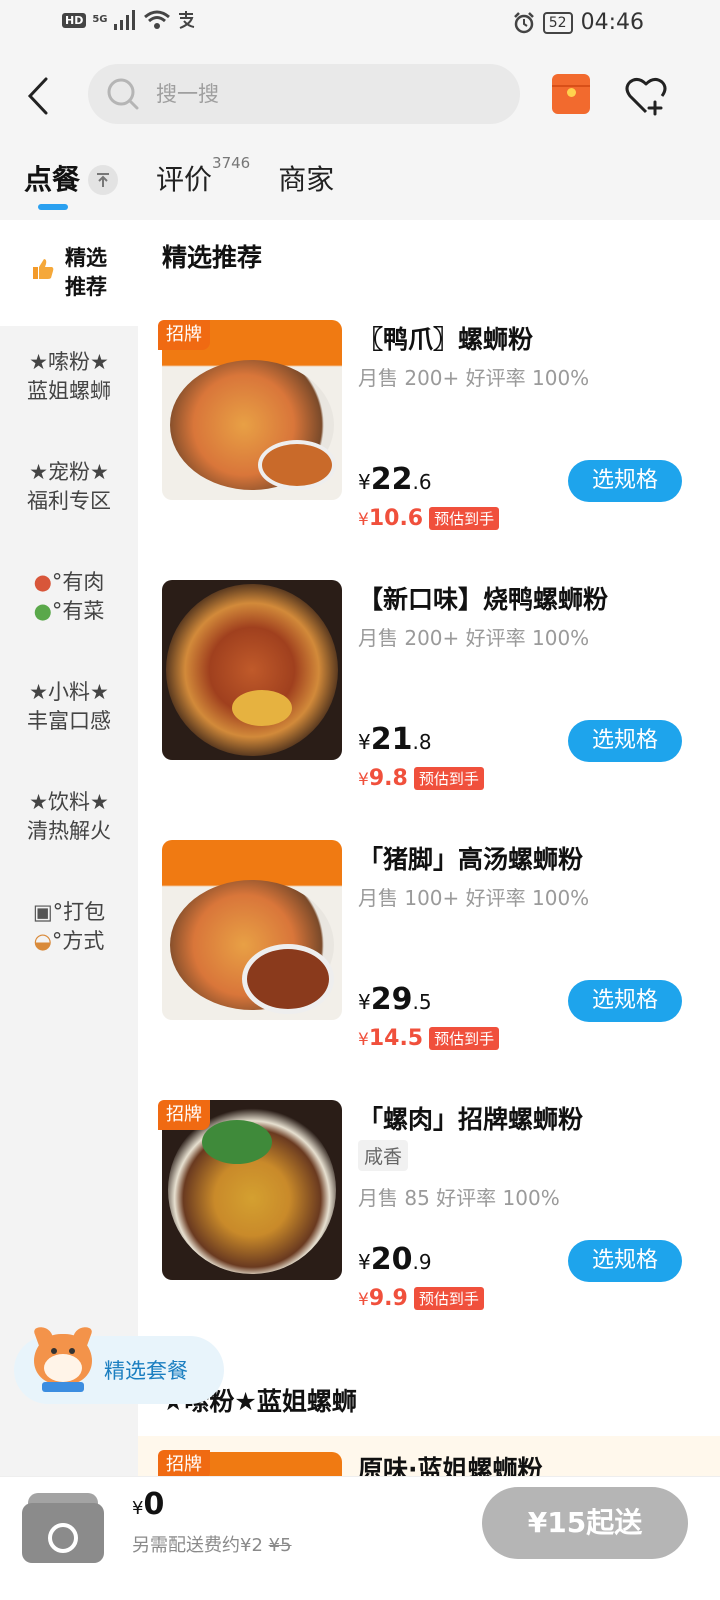 This screenshot has width=720, height=1600. I want to click on tab-order: 点餐, so click(71, 184).